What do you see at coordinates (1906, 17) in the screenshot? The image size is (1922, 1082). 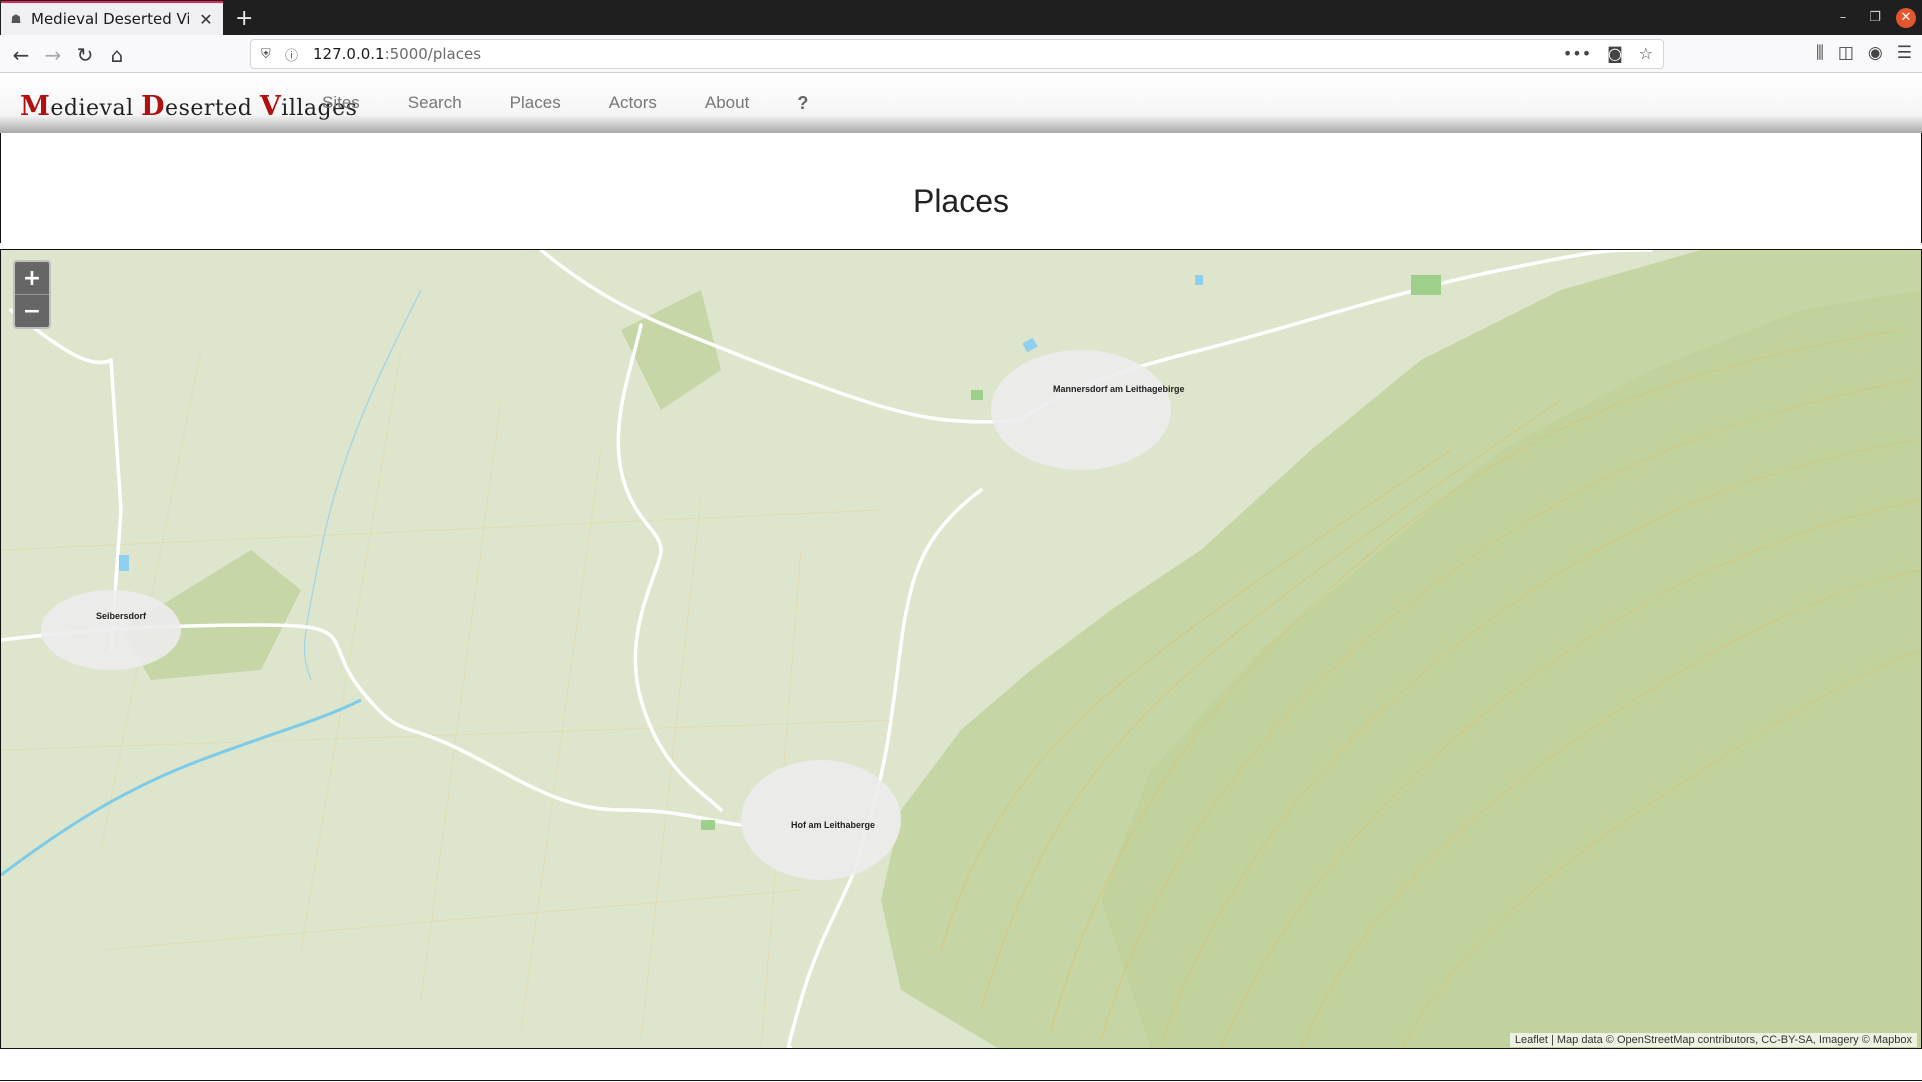 I see `window-close-icon: ✕` at bounding box center [1906, 17].